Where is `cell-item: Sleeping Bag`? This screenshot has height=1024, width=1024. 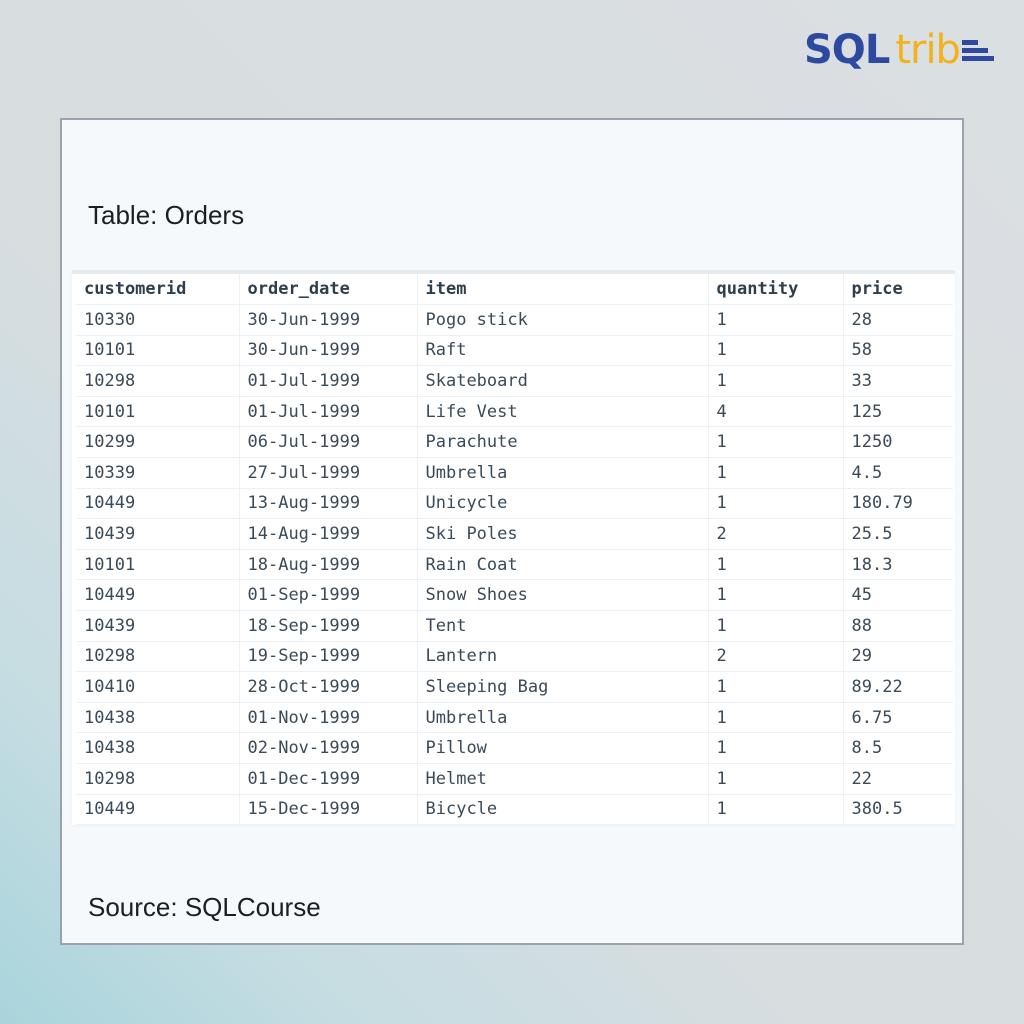
cell-item: Sleeping Bag is located at coordinates (563, 687).